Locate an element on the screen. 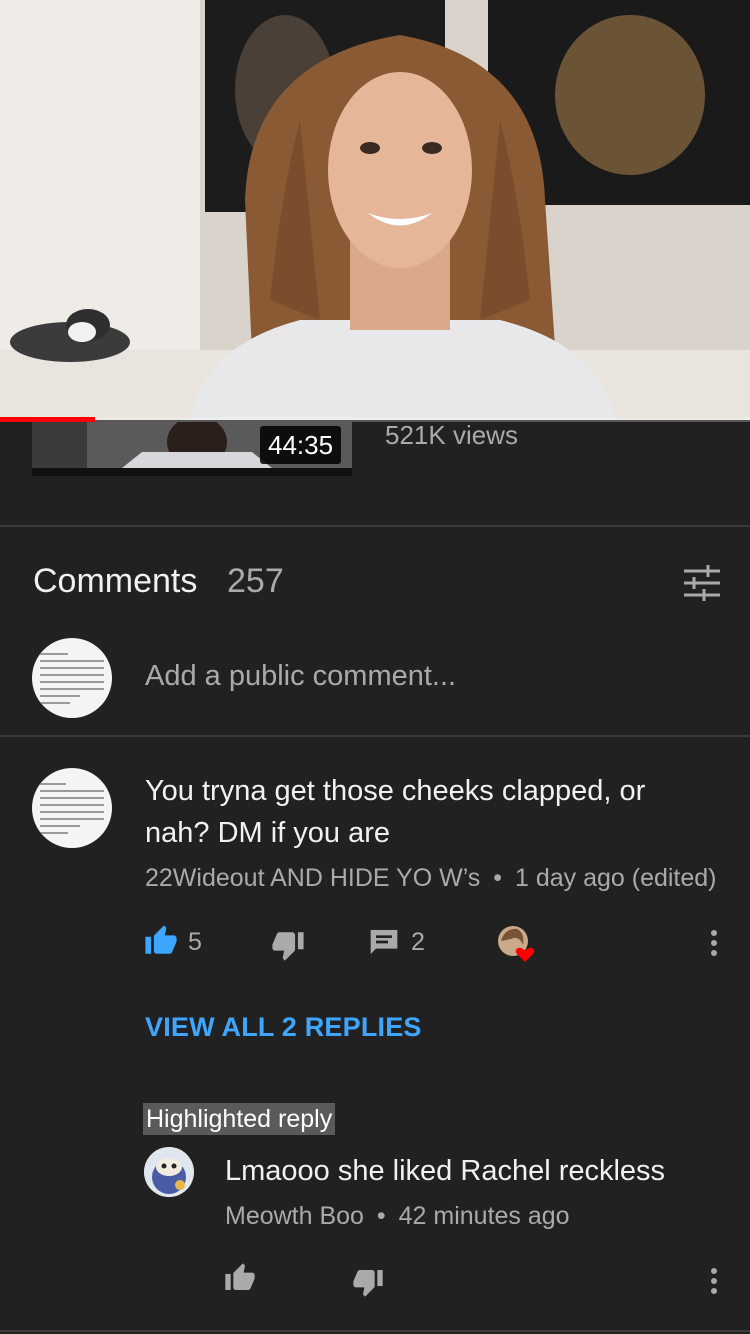  reply-time: 42 minutes ago is located at coordinates (484, 1216).